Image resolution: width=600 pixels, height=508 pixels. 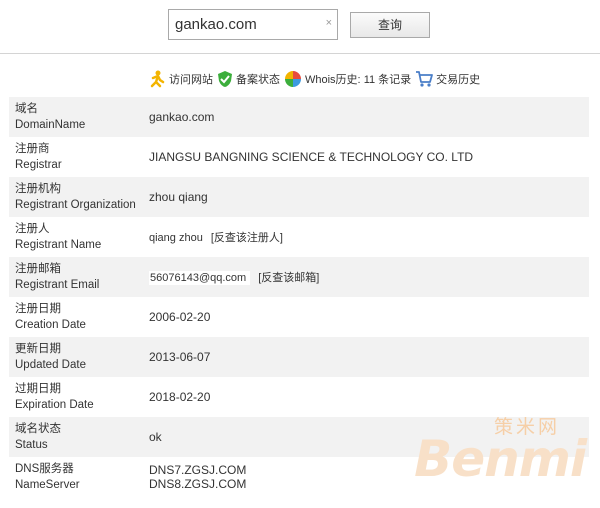 I want to click on registrant-email-value: 56076143@qq.com [反查该邮箱], so click(x=229, y=277).